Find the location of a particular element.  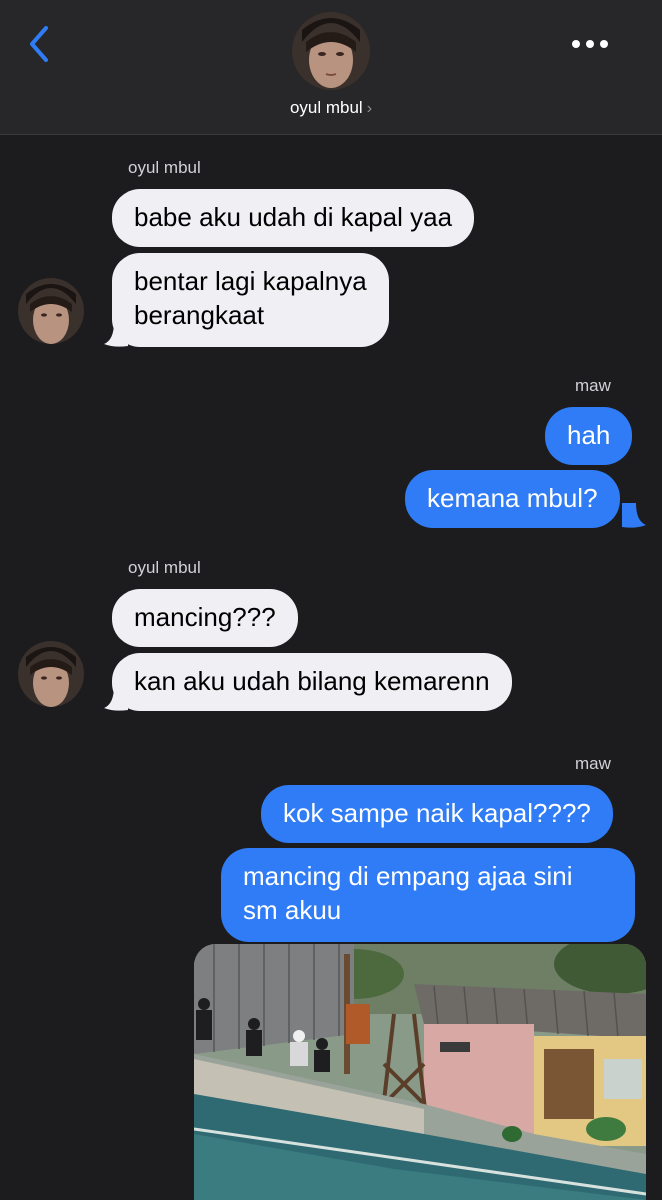

message-bubble-incoming: bentar lagi kapalnya berangkaat is located at coordinates (250, 300).